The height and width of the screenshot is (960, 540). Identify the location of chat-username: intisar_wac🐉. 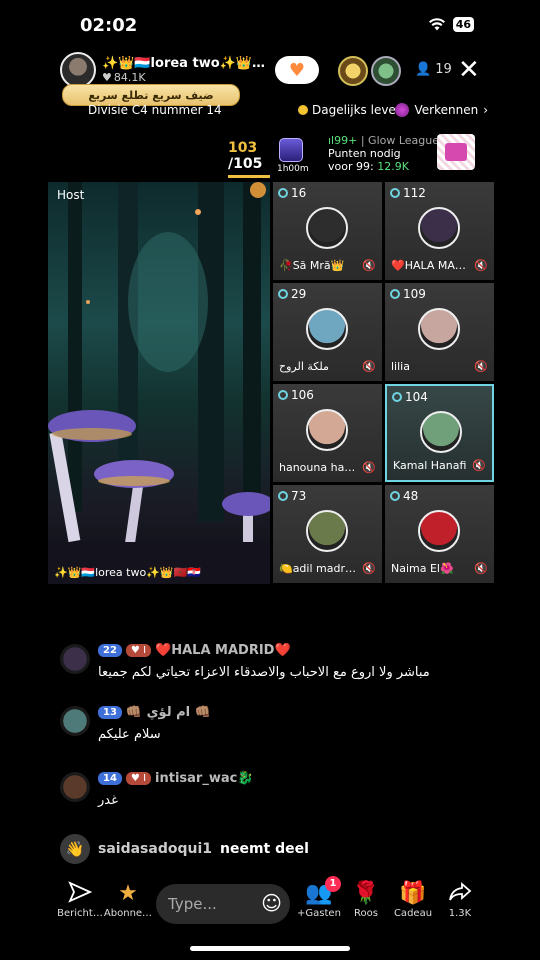
(204, 778).